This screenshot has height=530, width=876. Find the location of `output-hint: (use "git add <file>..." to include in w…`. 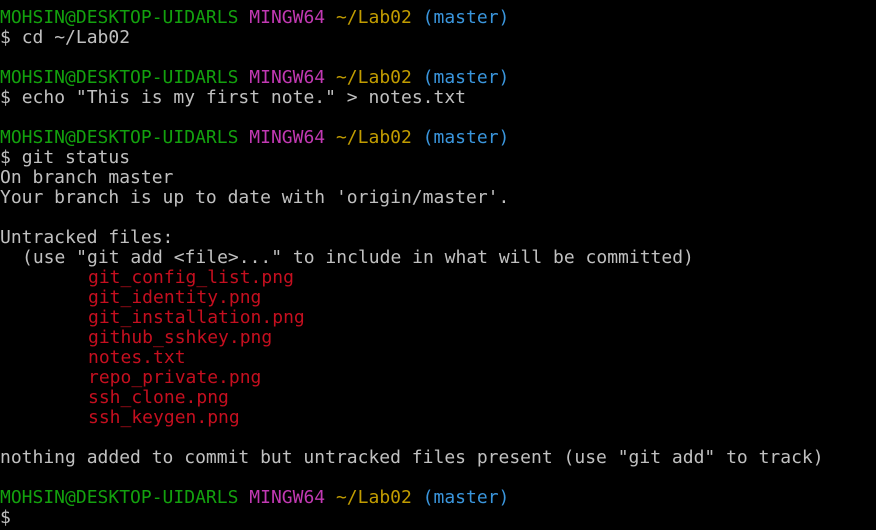

output-hint: (use "git add <file>..." to include in w… is located at coordinates (358, 257).